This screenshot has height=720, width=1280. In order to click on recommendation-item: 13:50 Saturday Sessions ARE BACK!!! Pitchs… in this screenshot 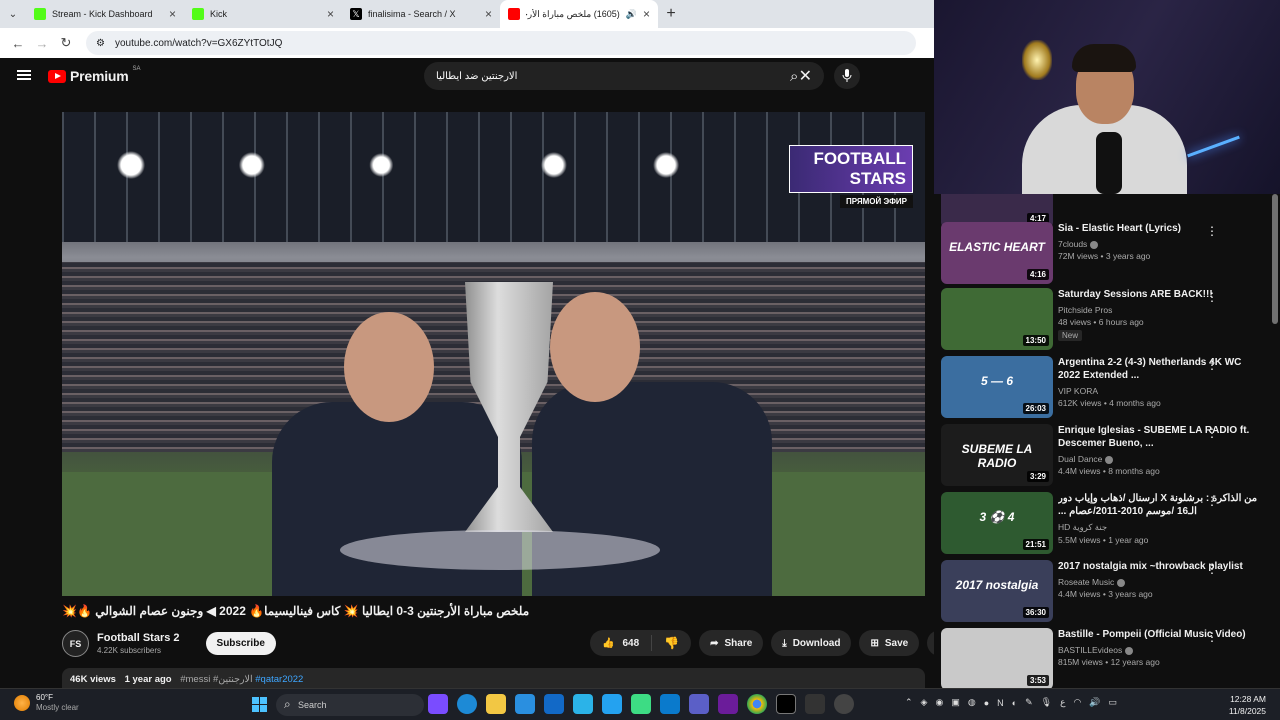, I will do `click(1108, 319)`.